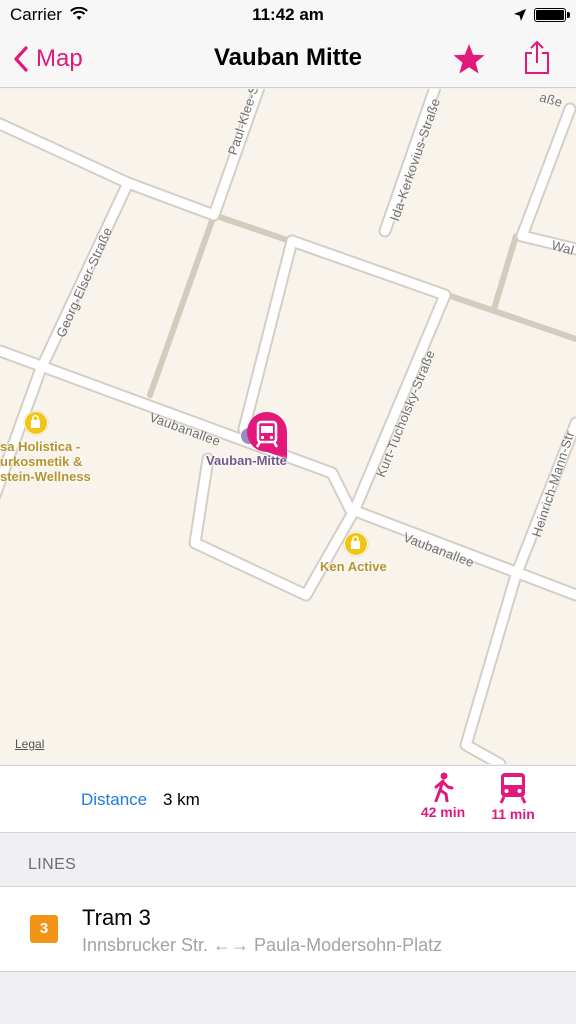 The image size is (576, 1024). I want to click on walk-time-button: 42 min, so click(443, 796).